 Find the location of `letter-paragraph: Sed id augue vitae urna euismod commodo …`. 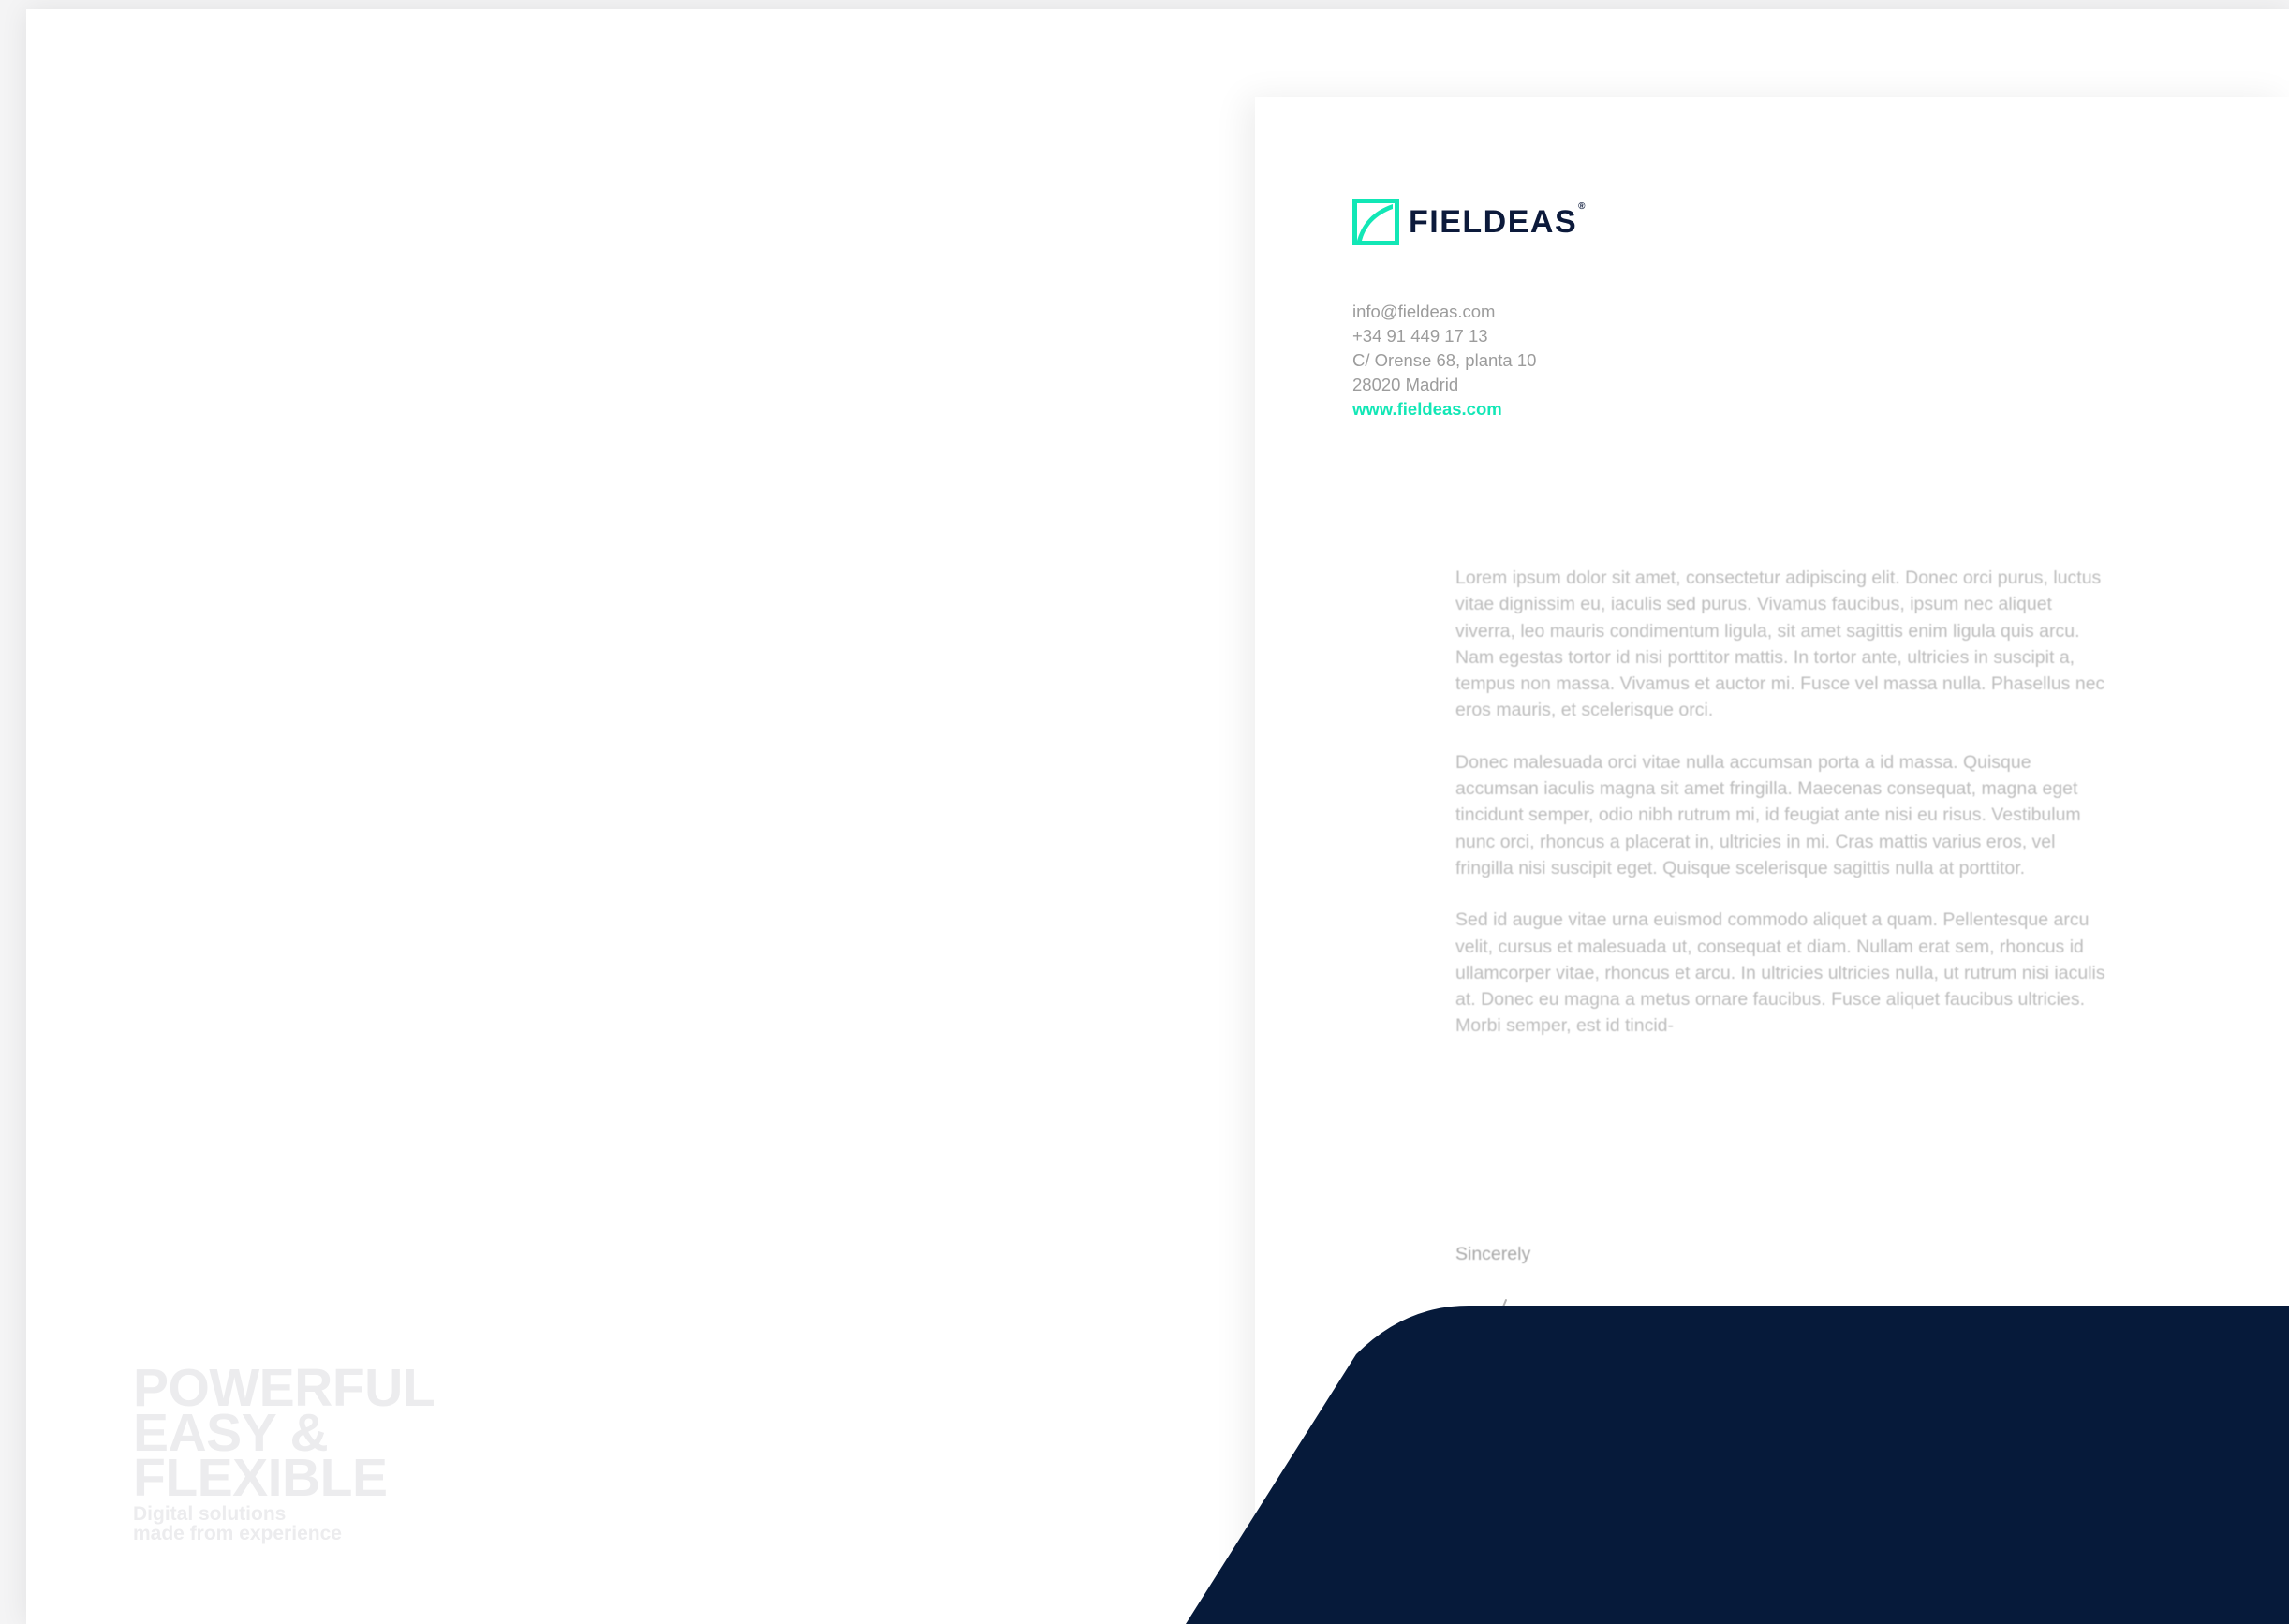

letter-paragraph: Sed id augue vitae urna euismod commodo … is located at coordinates (1780, 973).